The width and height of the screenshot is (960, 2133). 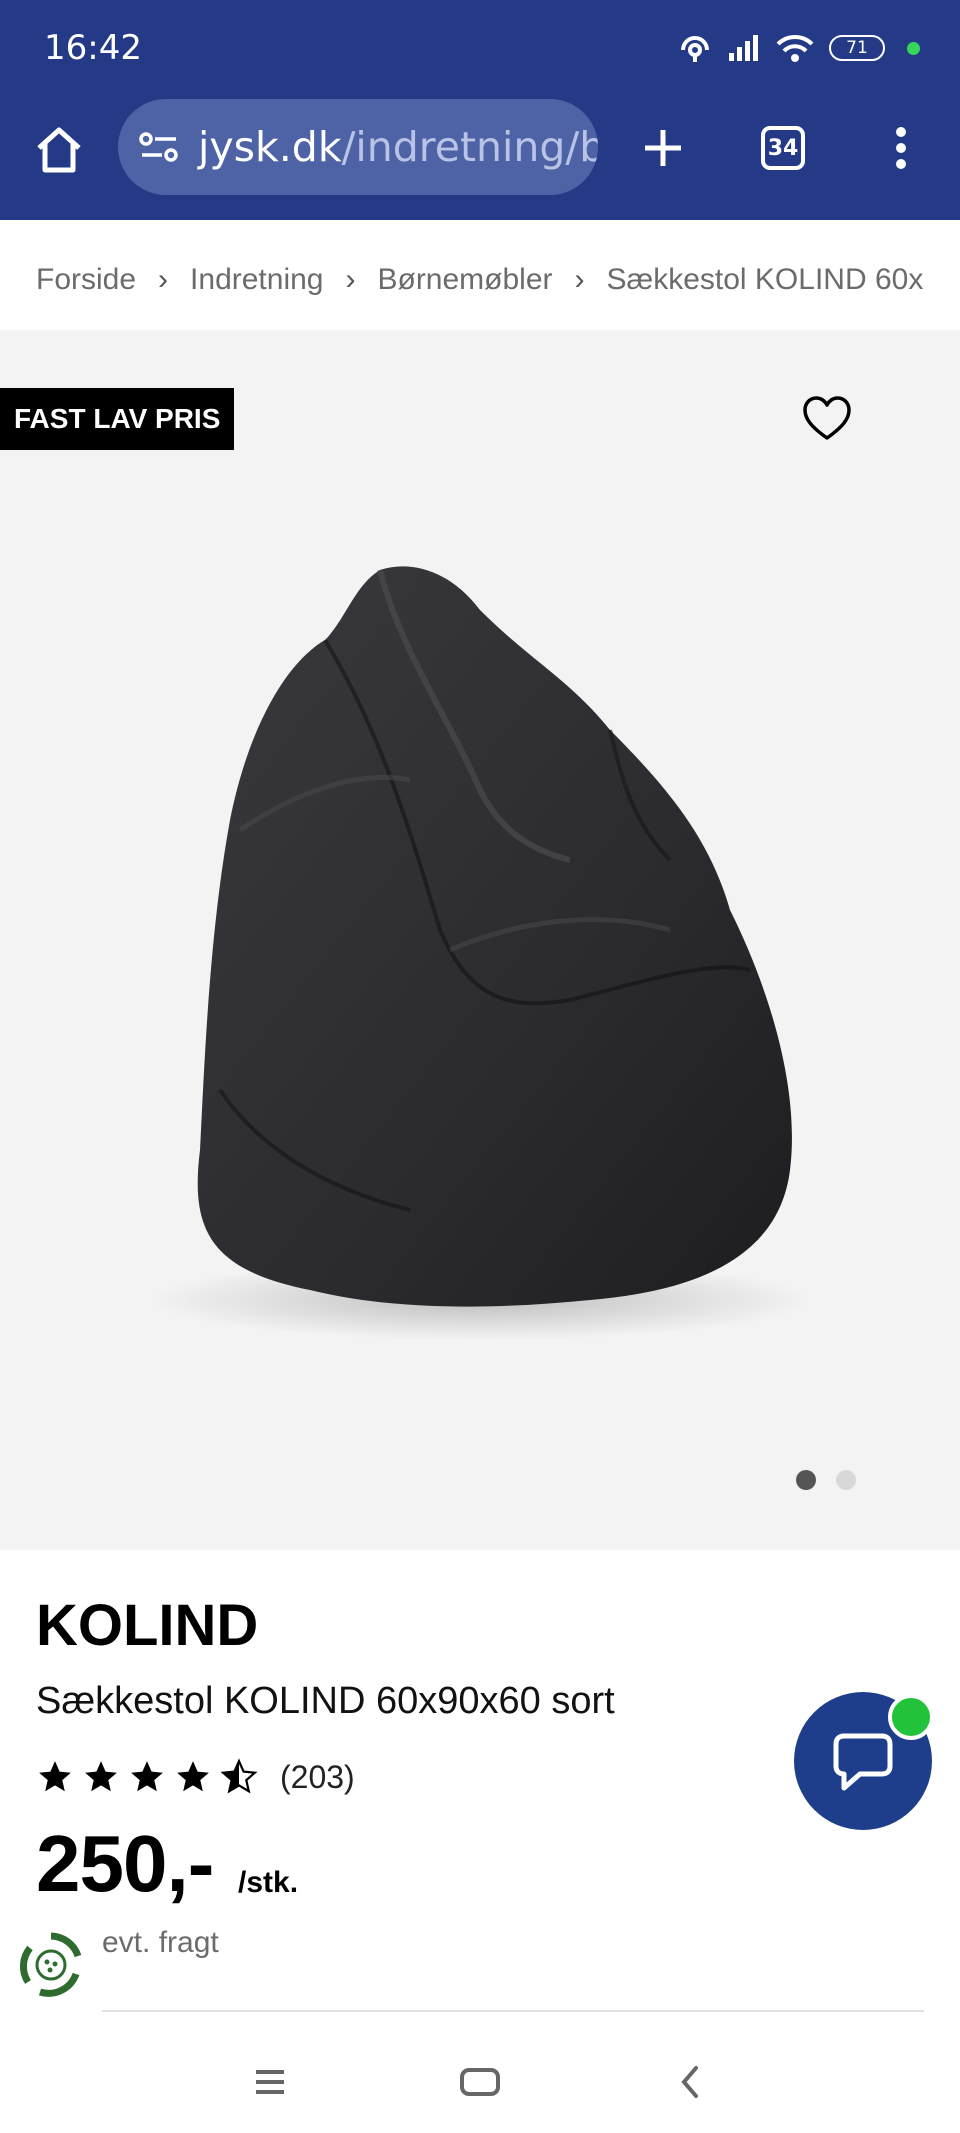 What do you see at coordinates (147, 1625) in the screenshot?
I see `product-brand: KOLIND` at bounding box center [147, 1625].